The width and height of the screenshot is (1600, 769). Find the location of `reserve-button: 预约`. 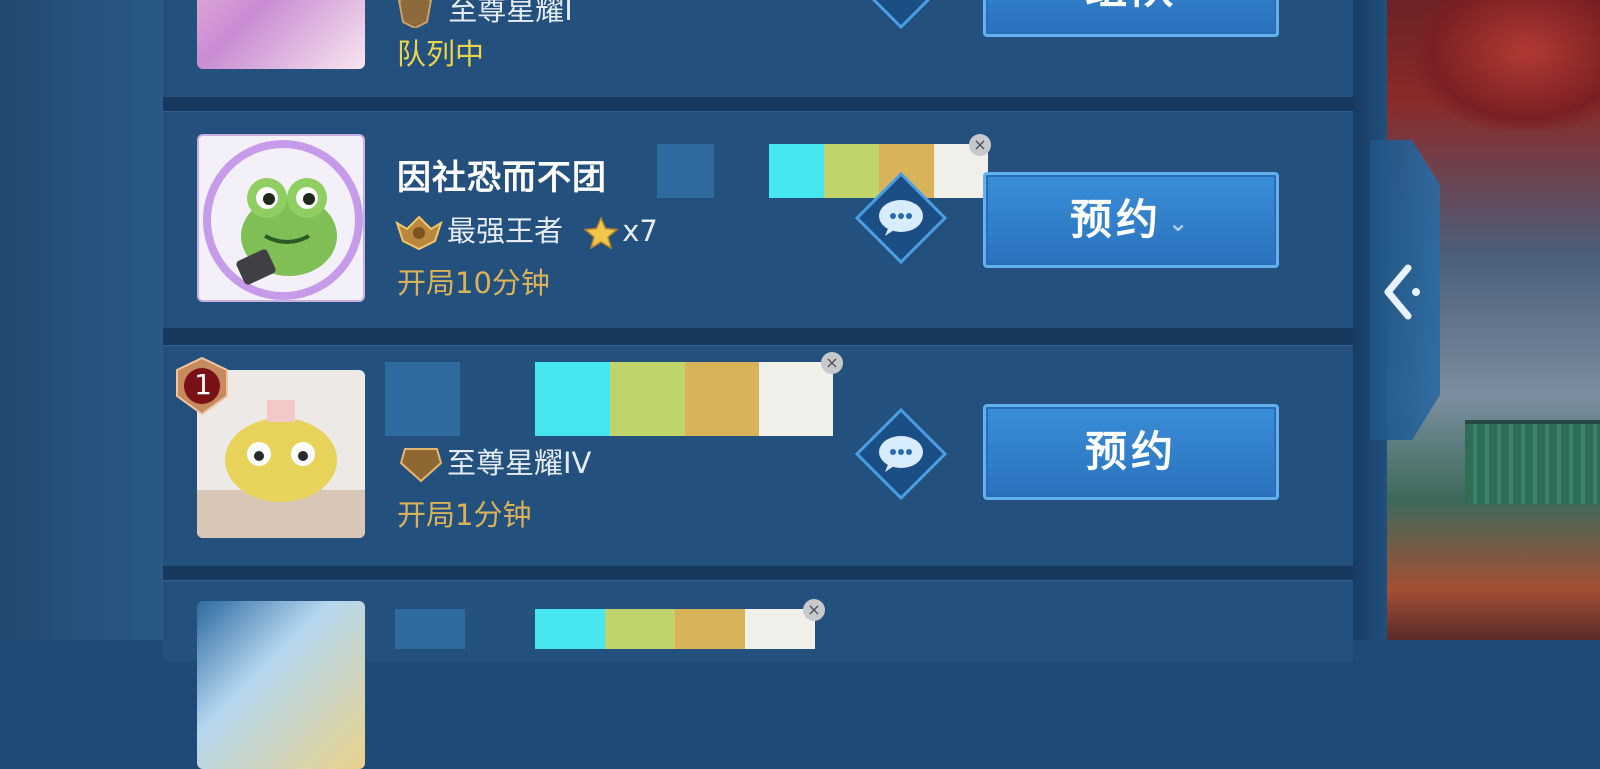

reserve-button: 预约 is located at coordinates (1131, 452).